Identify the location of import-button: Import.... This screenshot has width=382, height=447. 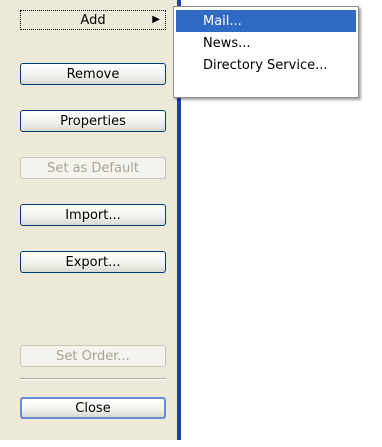
(93, 215).